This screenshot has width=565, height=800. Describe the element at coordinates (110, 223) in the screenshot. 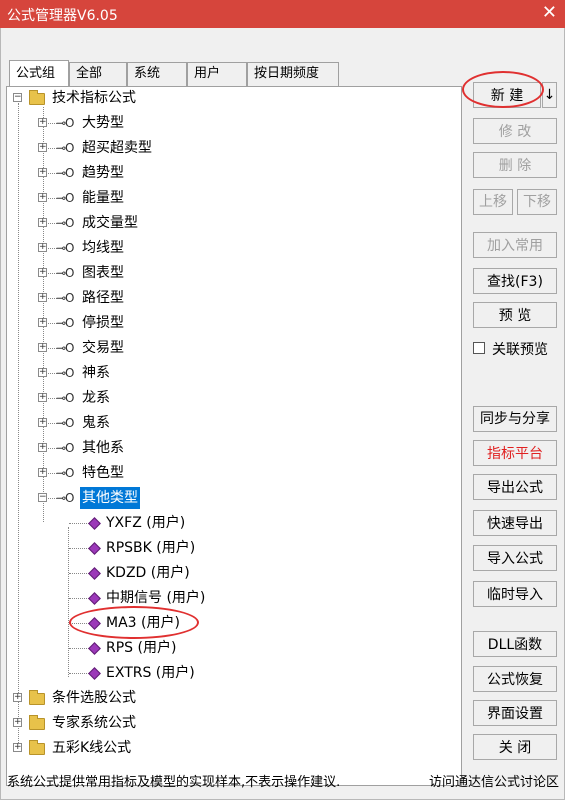

I see `tree-node-label: 成交量型` at that location.